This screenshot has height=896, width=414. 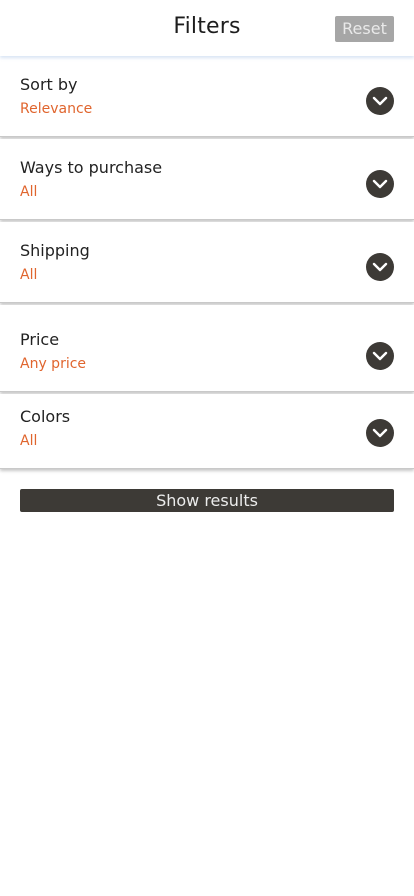 I want to click on reset-button: Reset, so click(x=364, y=29).